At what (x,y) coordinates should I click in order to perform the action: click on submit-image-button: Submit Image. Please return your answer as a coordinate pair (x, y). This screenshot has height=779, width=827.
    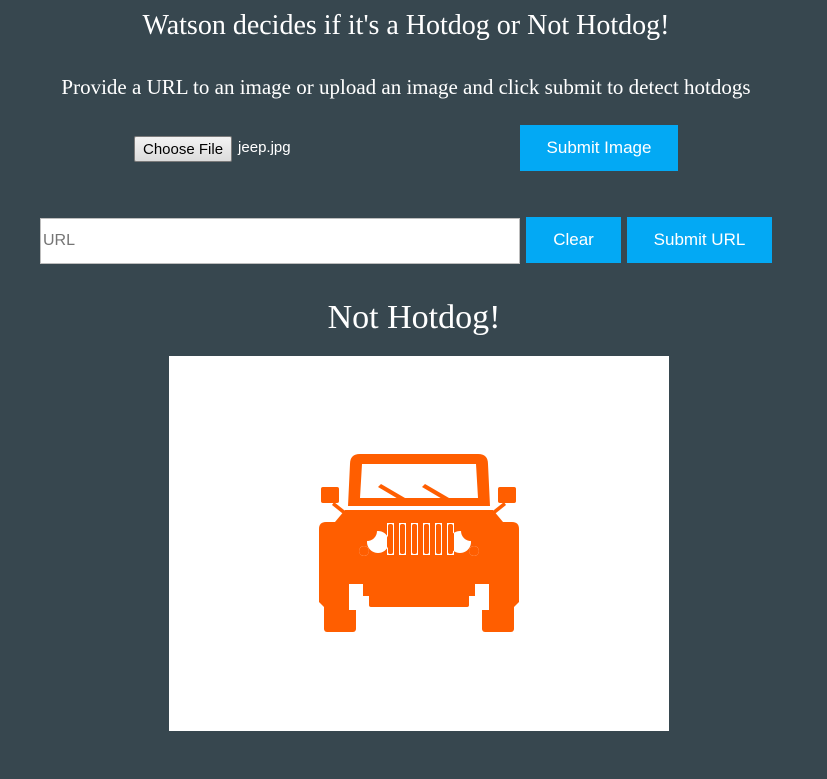
    Looking at the image, I should click on (599, 148).